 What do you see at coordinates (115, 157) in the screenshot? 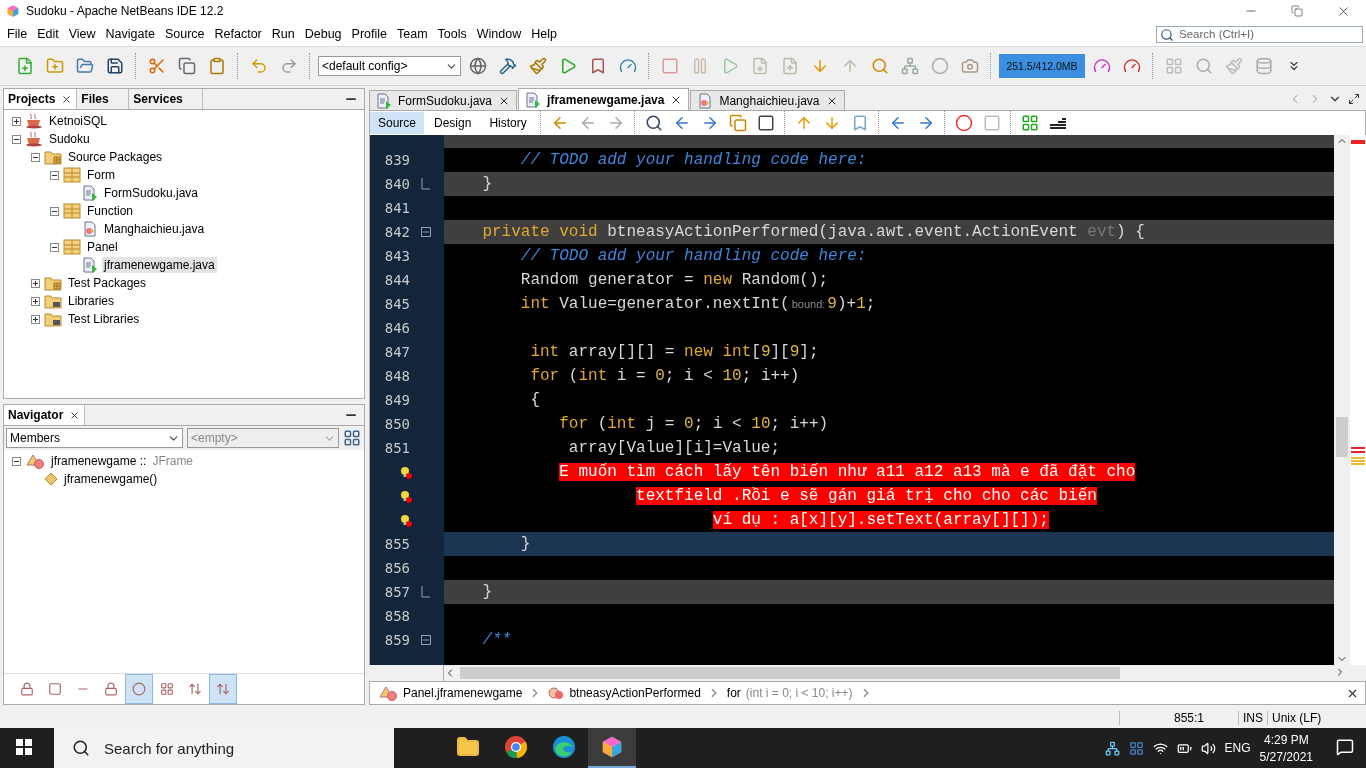
I see `tree-item: Source Packages` at bounding box center [115, 157].